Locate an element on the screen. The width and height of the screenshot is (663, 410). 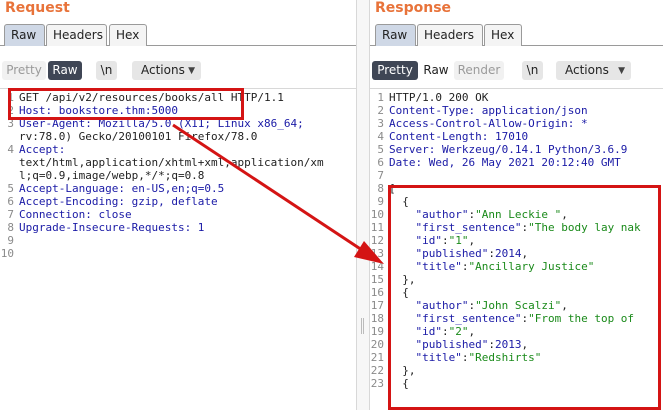
request-actions-button: Actions ▼ is located at coordinates (166, 70).